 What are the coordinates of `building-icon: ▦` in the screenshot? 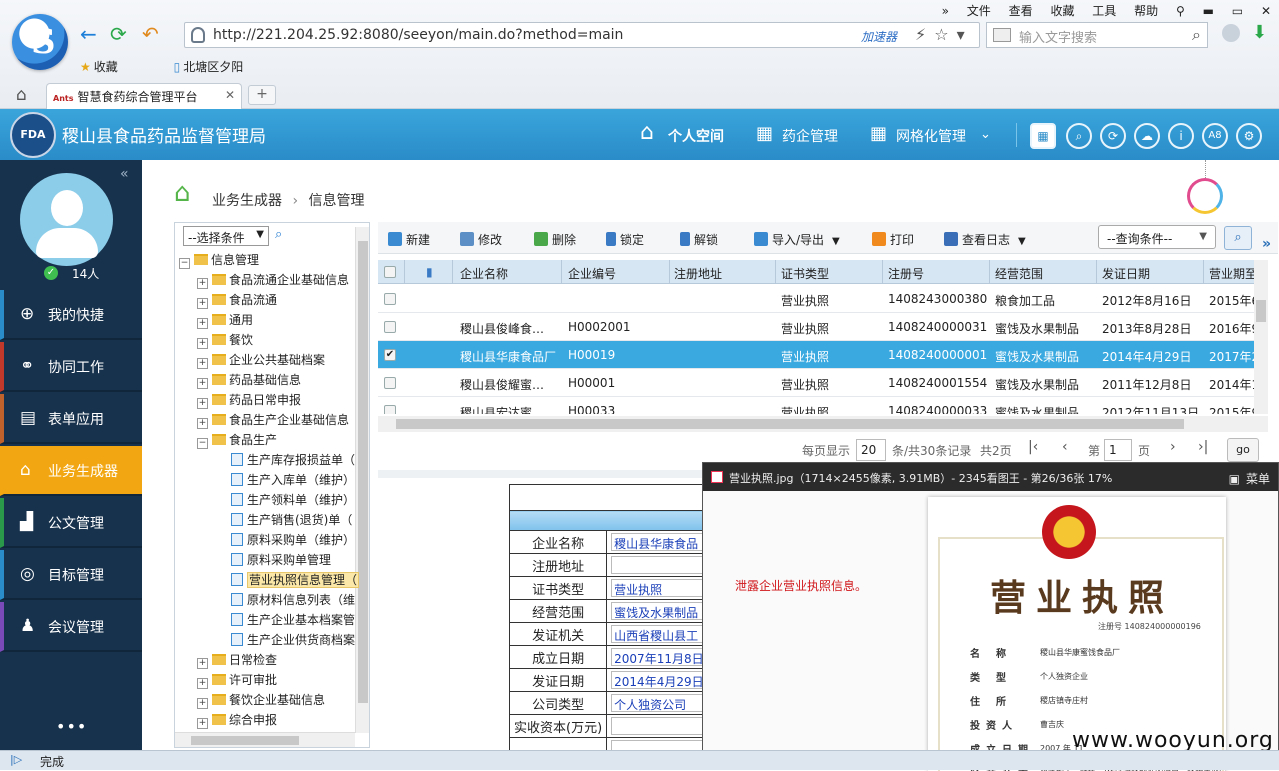 It's located at (764, 133).